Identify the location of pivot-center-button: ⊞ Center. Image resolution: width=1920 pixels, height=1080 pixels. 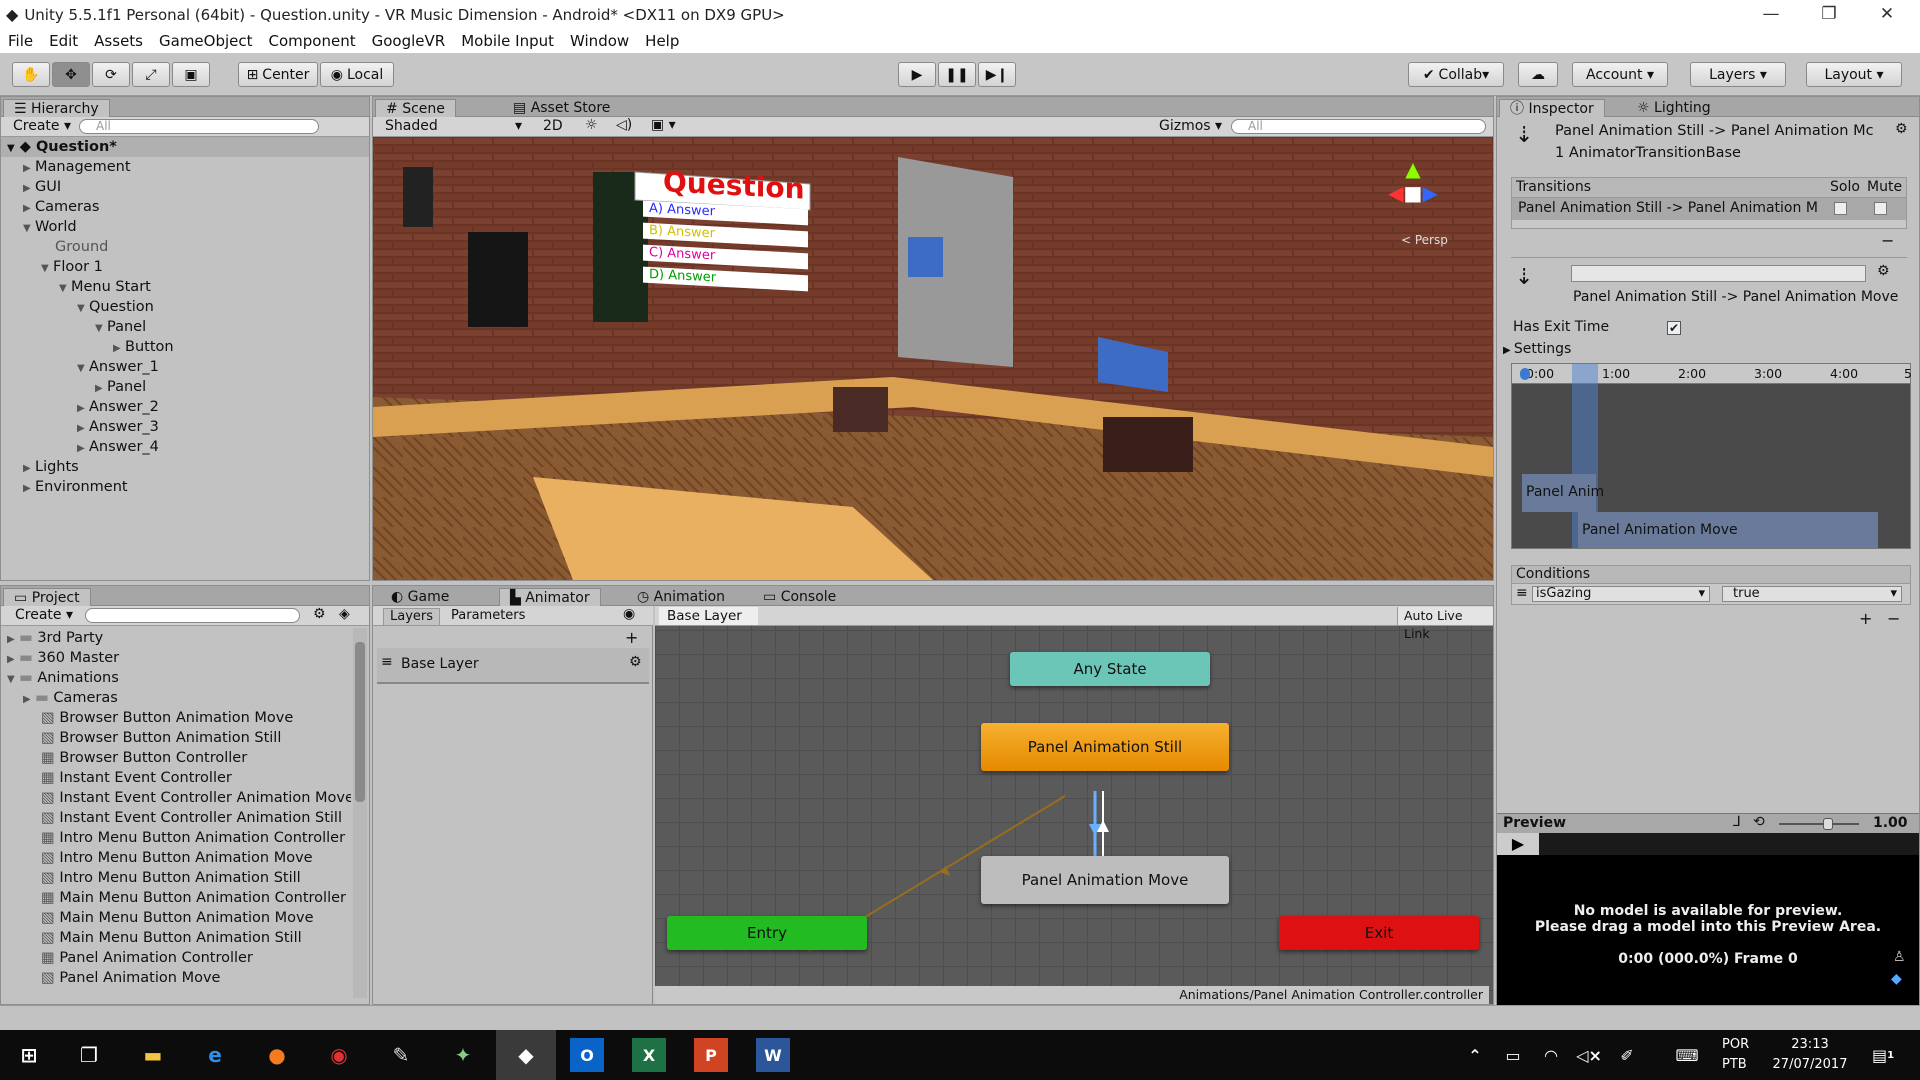
(278, 74).